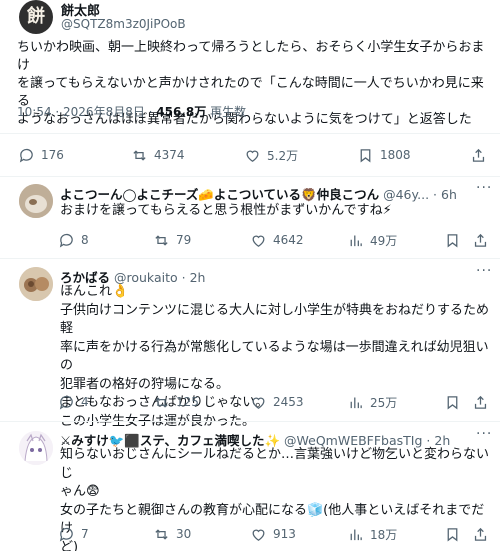 The height and width of the screenshot is (551, 500). What do you see at coordinates (250, 133) in the screenshot?
I see `divider` at bounding box center [250, 133].